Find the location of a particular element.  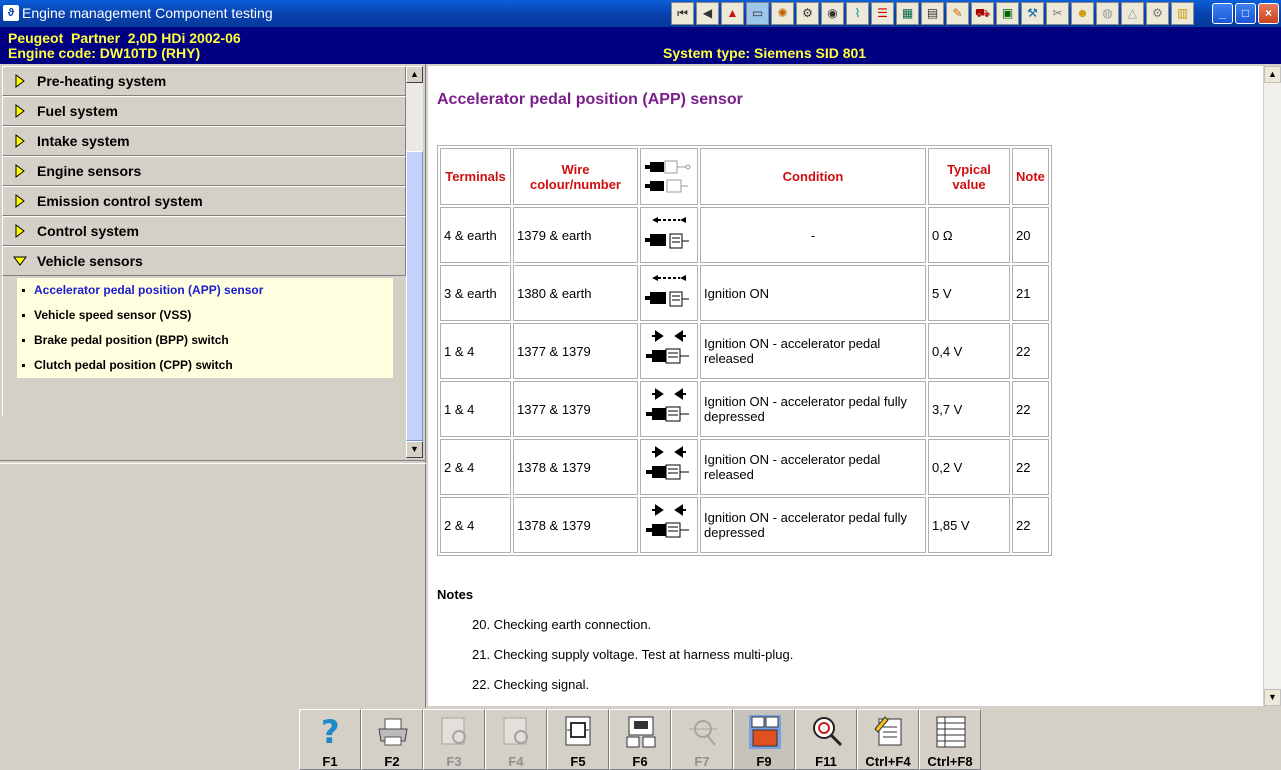

category-label: Intake system is located at coordinates (83, 141).